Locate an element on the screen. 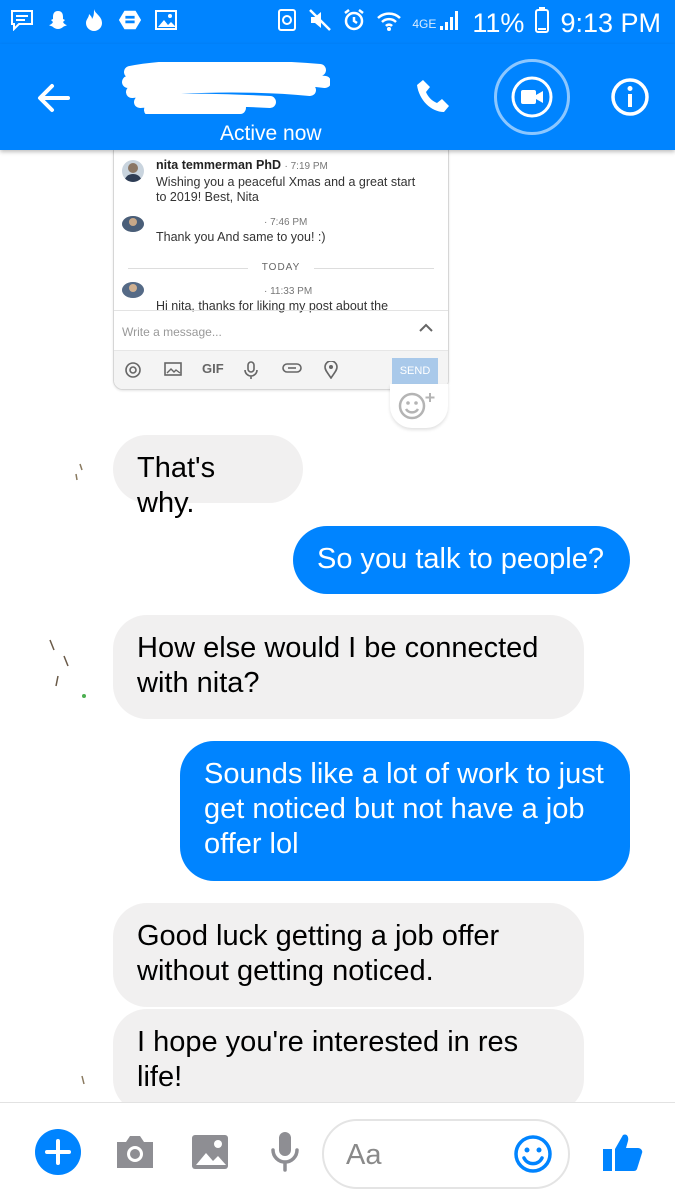 The width and height of the screenshot is (675, 1200). add-reaction-icon is located at coordinates (416, 406).